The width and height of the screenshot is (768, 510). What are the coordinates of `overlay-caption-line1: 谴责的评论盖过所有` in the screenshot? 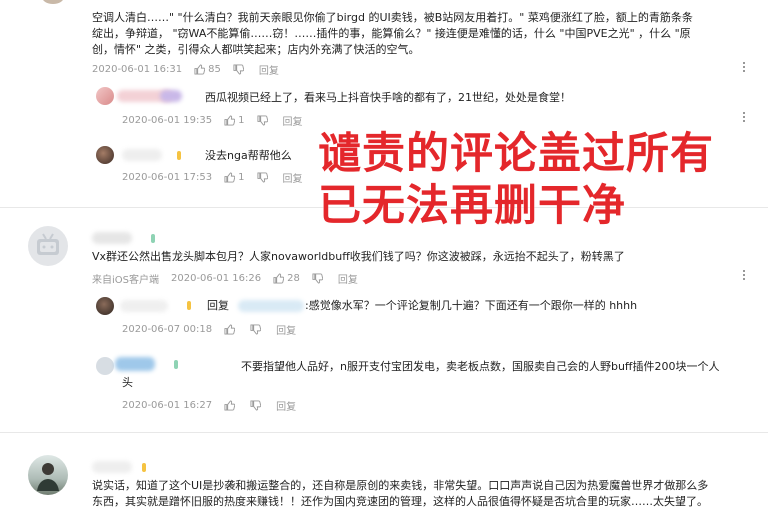 It's located at (516, 154).